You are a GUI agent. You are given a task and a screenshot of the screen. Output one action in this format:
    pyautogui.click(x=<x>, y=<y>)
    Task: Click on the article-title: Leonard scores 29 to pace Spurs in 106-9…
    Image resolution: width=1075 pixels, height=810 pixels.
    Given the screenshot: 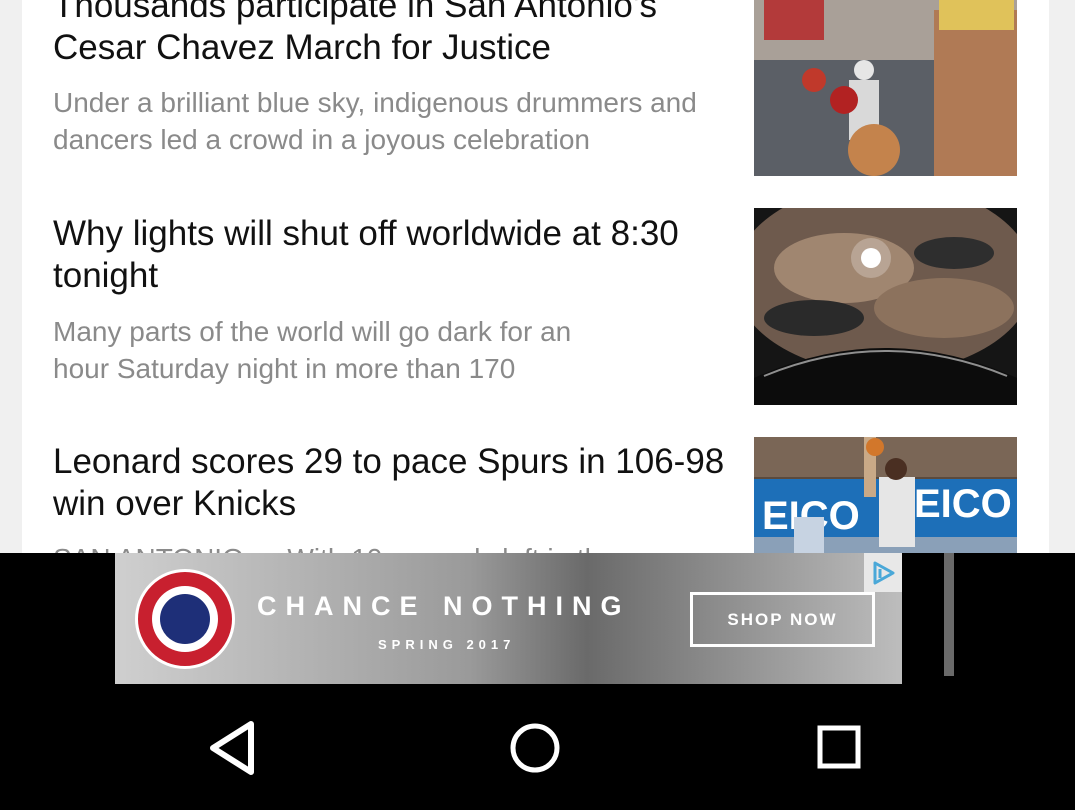 What is the action you would take?
    pyautogui.click(x=393, y=483)
    